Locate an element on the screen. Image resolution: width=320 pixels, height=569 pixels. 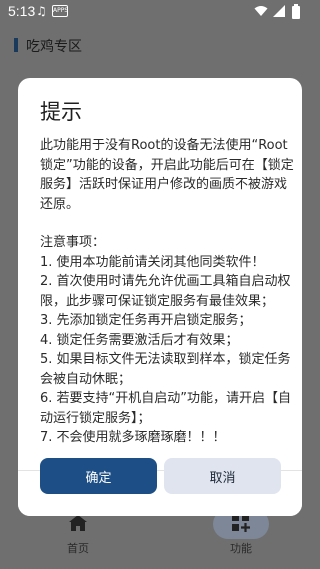
notes-heading: 注意事项： is located at coordinates (73, 242).